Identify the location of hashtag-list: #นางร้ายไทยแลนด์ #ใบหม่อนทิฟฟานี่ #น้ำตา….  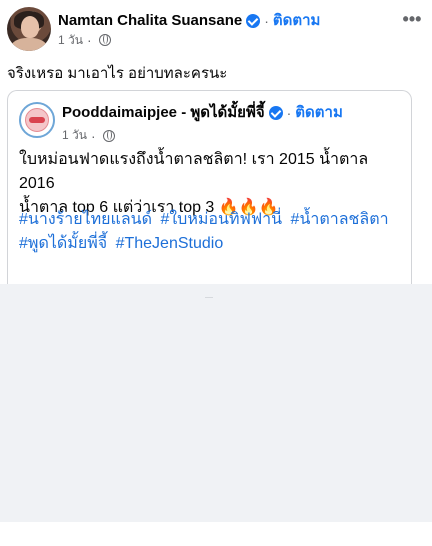
(211, 232).